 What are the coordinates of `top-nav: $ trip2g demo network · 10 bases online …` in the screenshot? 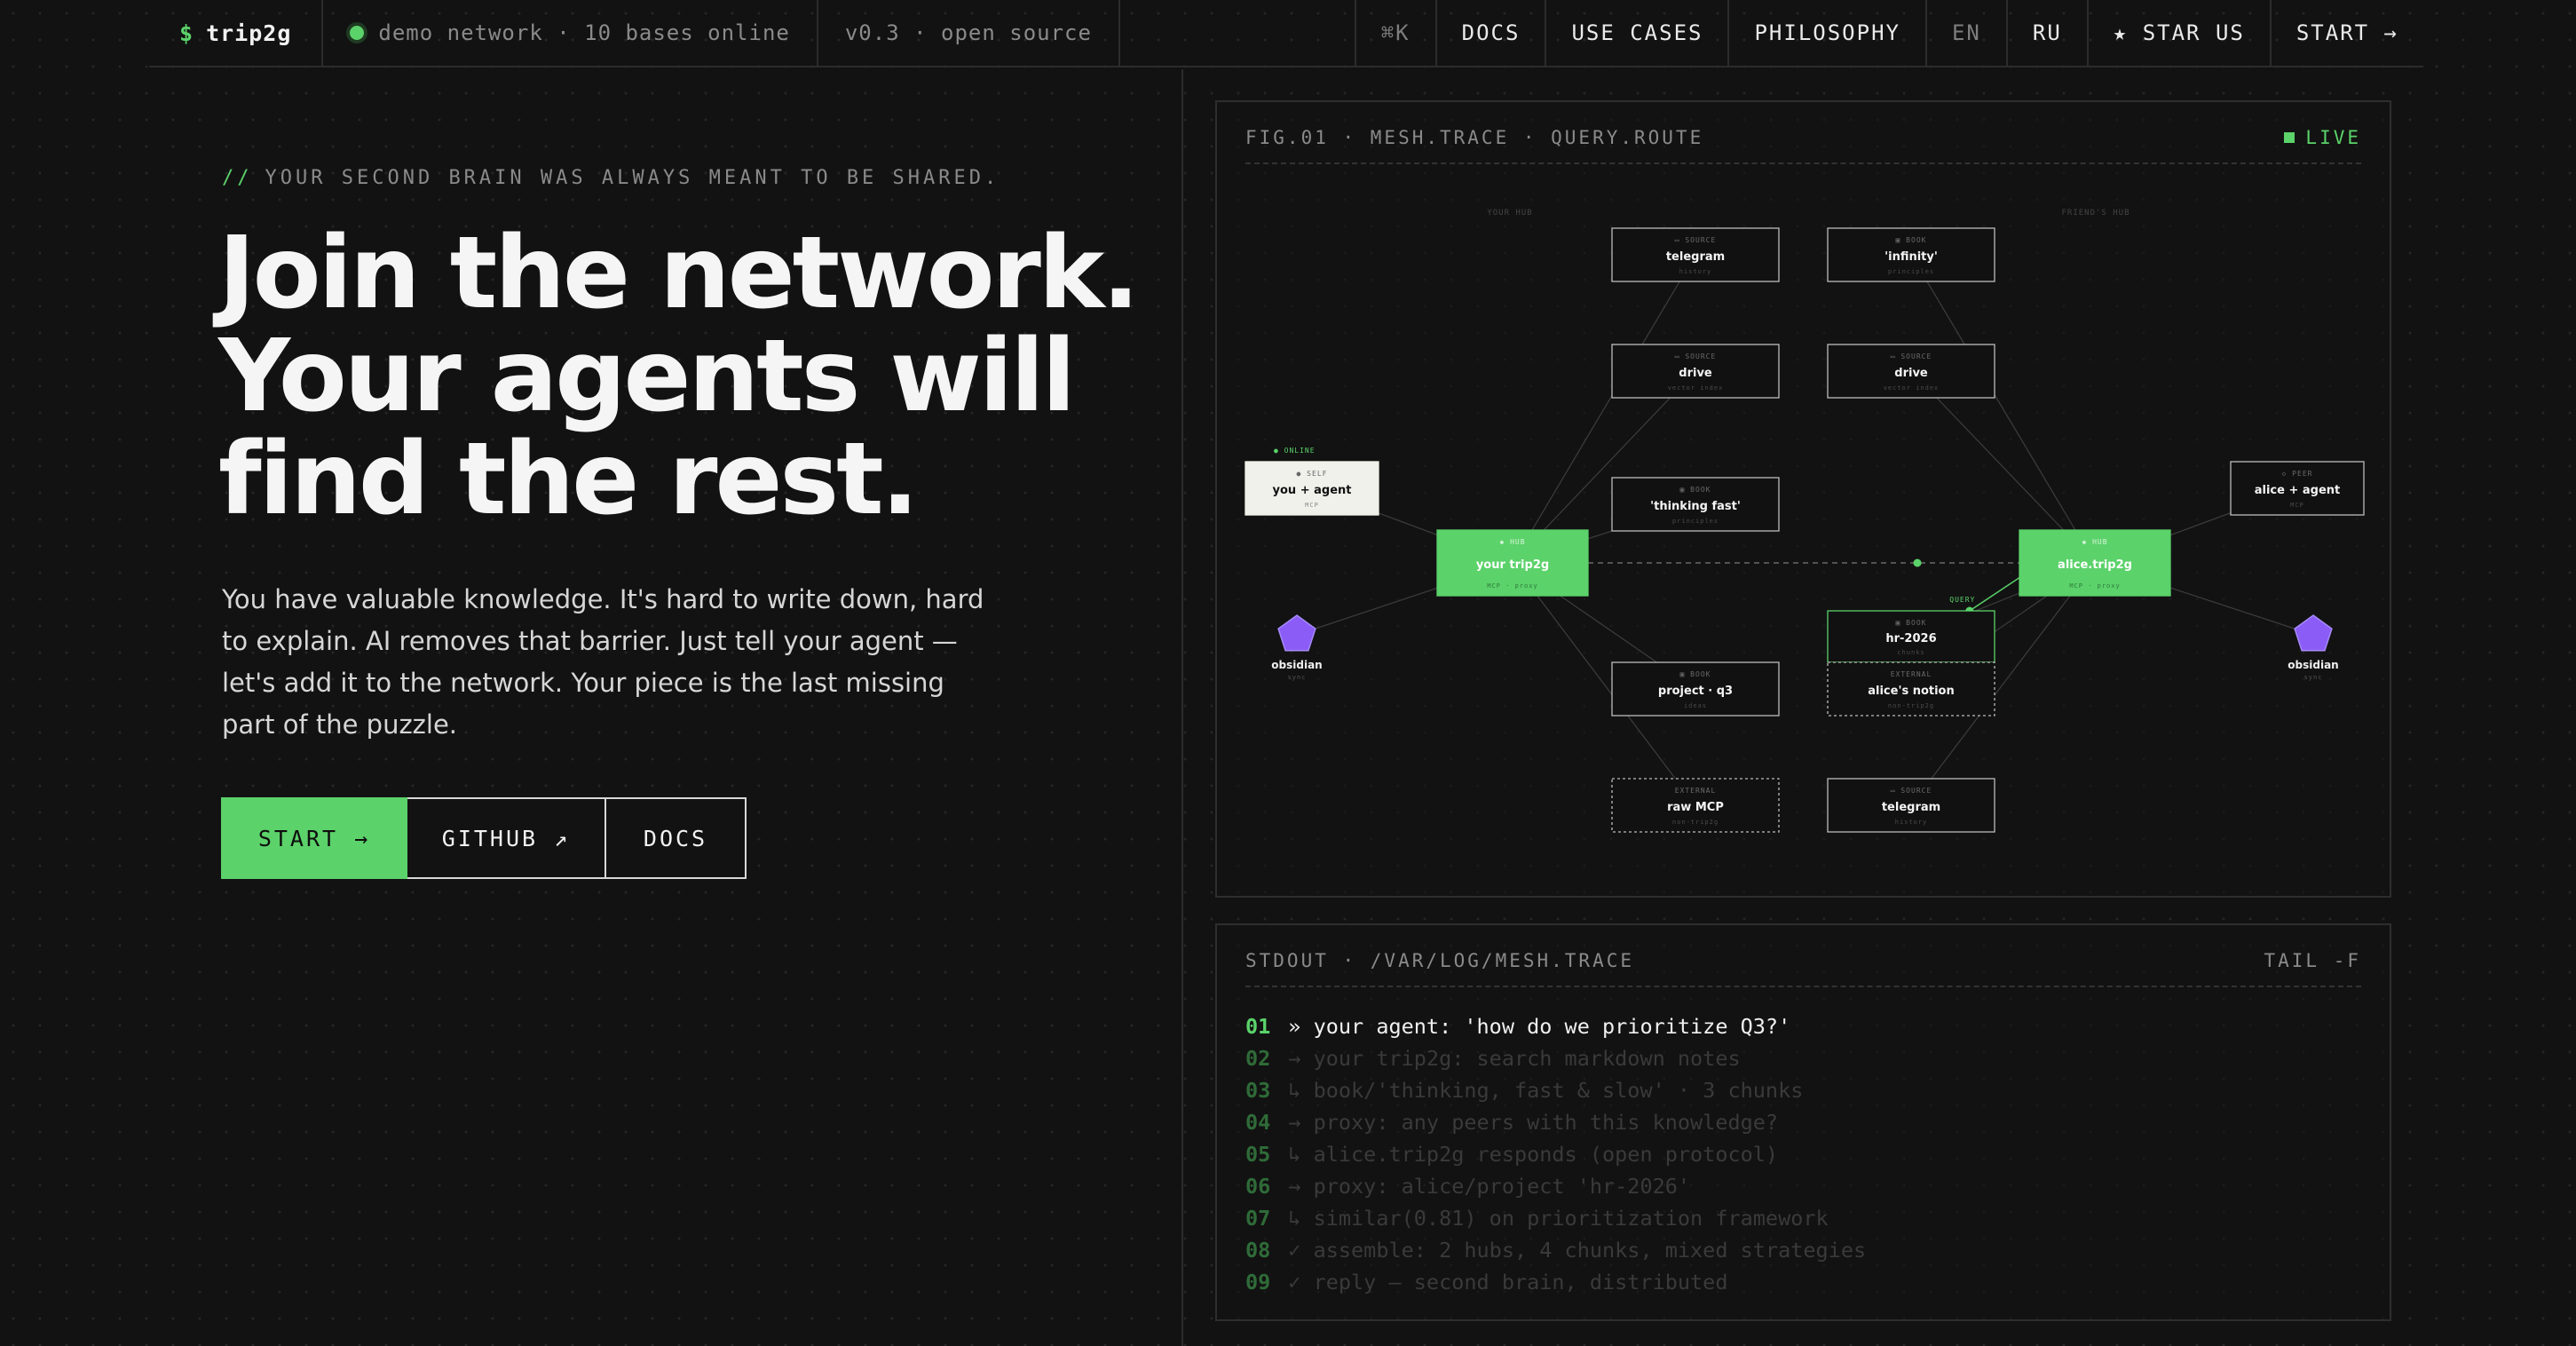 It's located at (1286, 33).